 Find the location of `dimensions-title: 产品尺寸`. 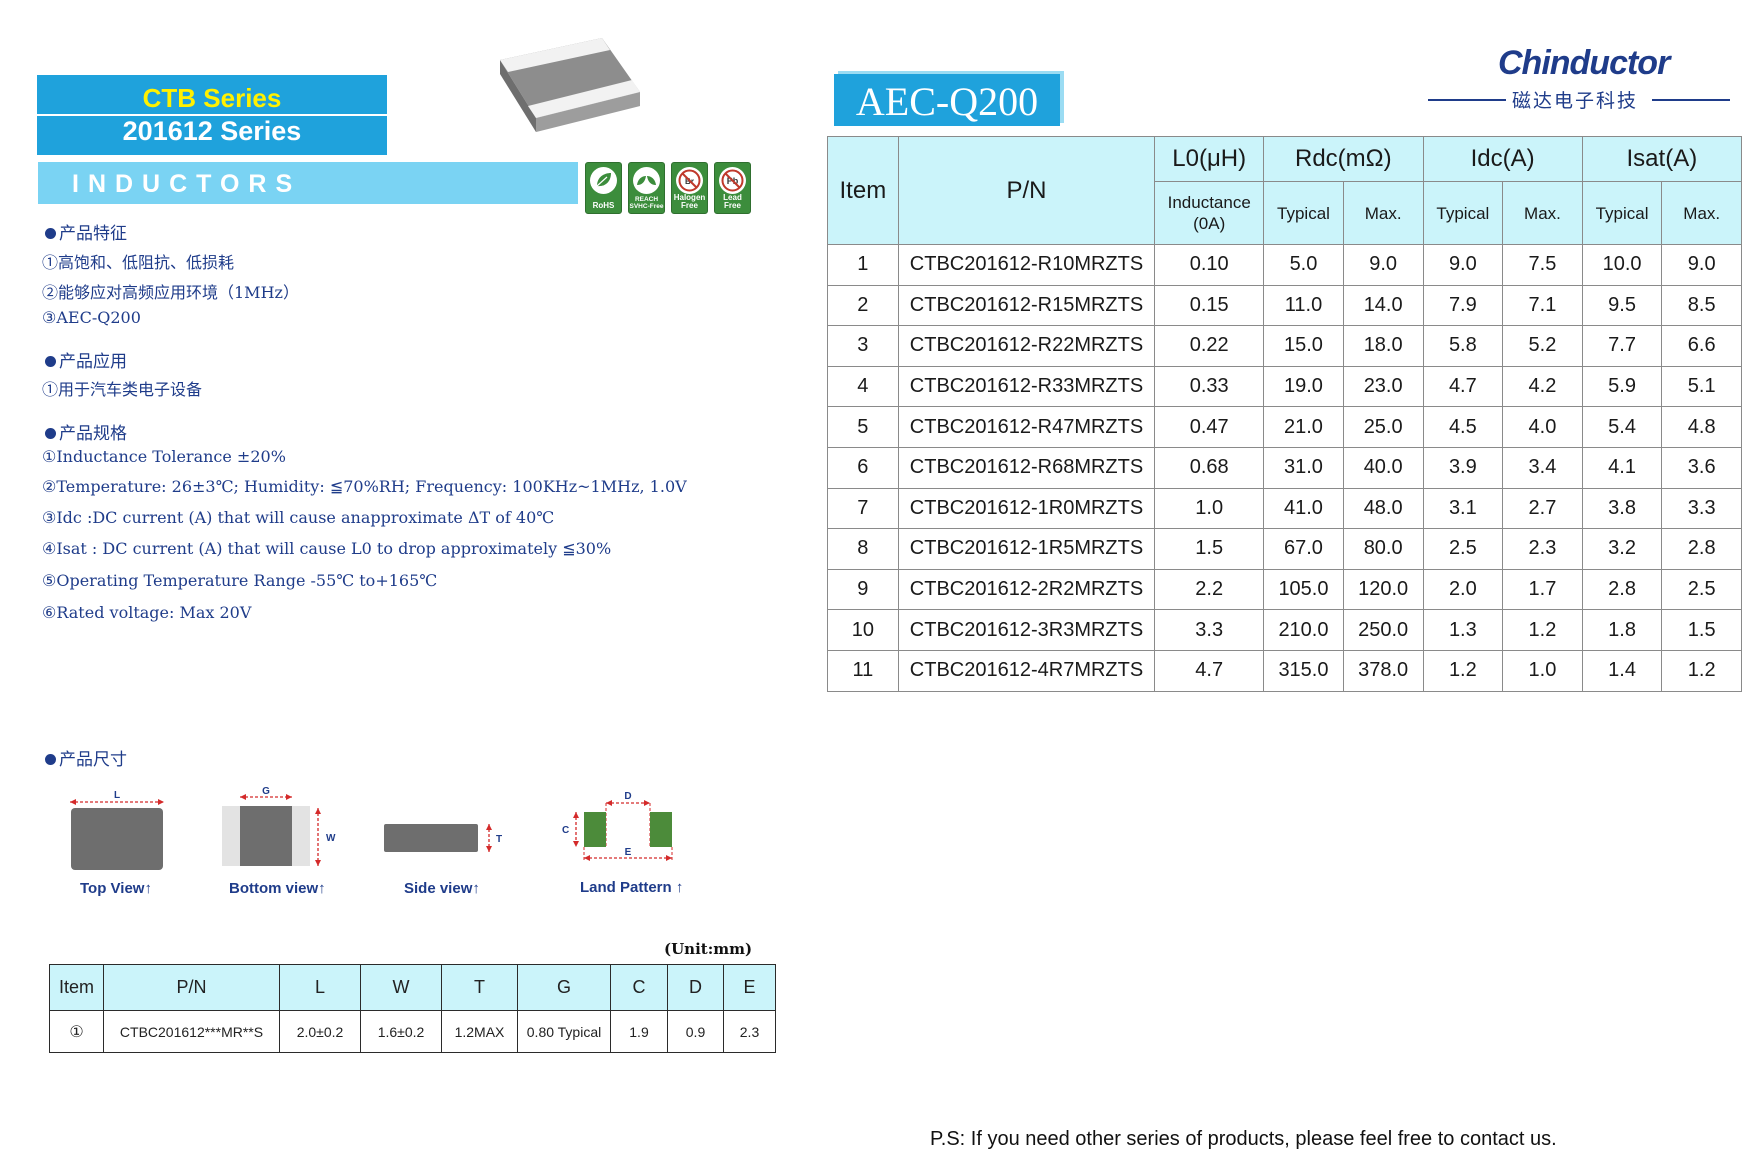

dimensions-title: 产品尺寸 is located at coordinates (86, 757).